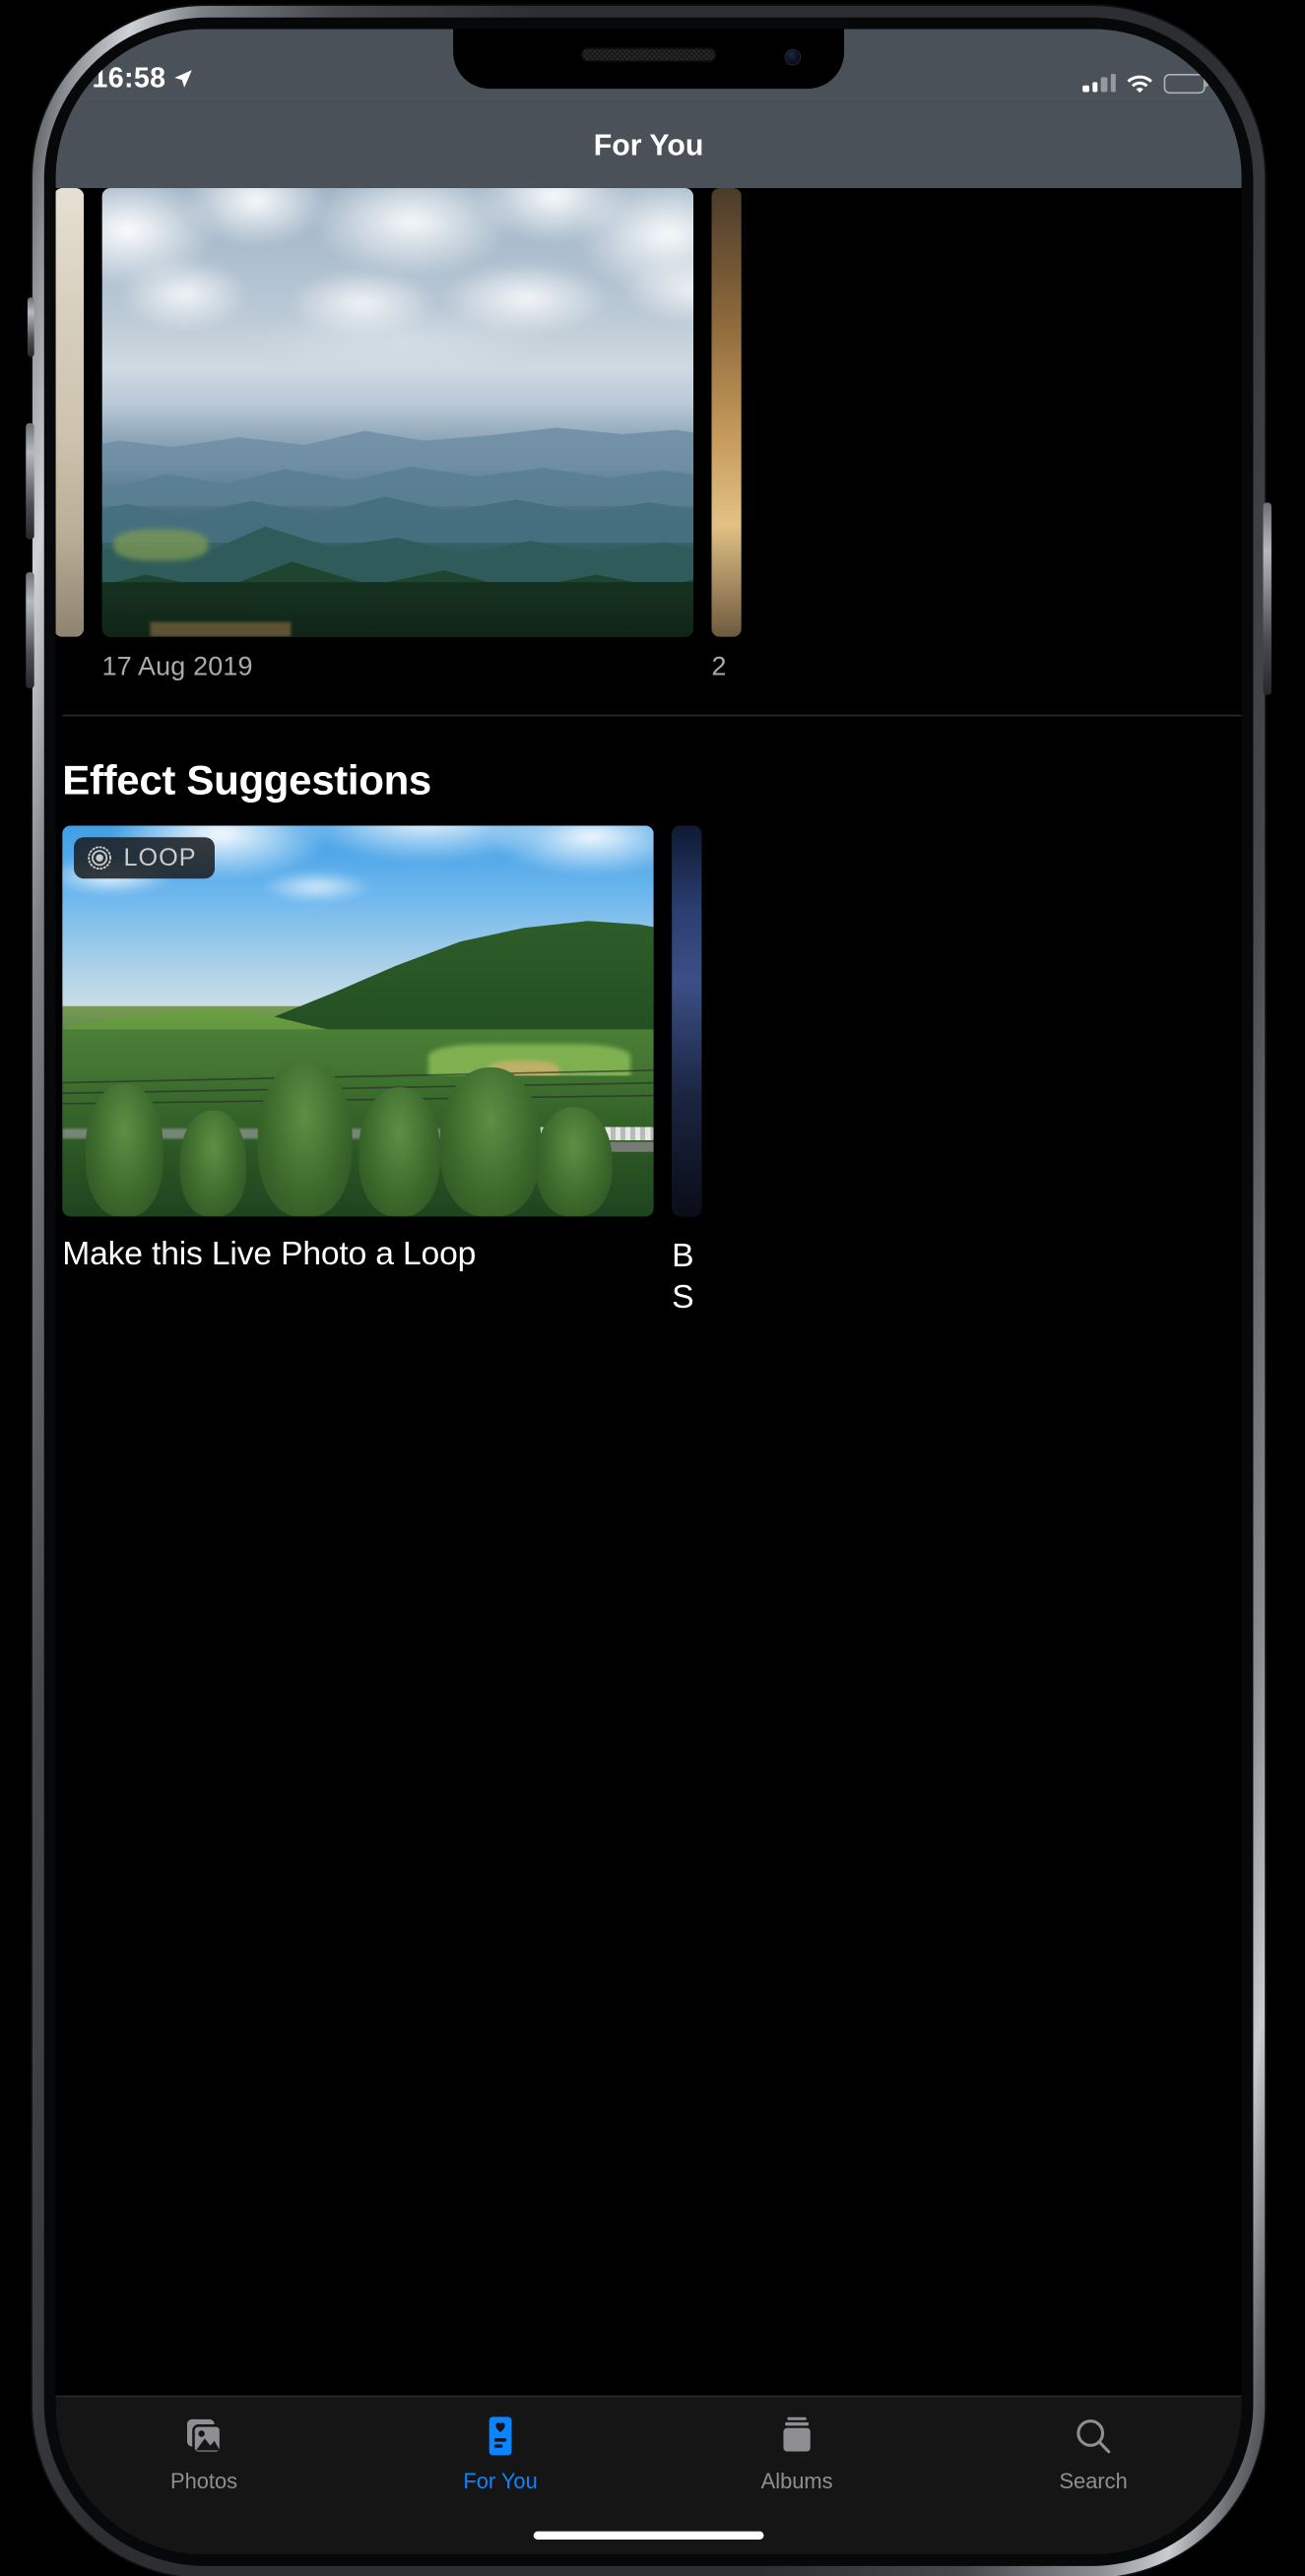 Image resolution: width=1305 pixels, height=2576 pixels. What do you see at coordinates (269, 1254) in the screenshot?
I see `effect-suggestion-caption: Make this Live Photo a Loop` at bounding box center [269, 1254].